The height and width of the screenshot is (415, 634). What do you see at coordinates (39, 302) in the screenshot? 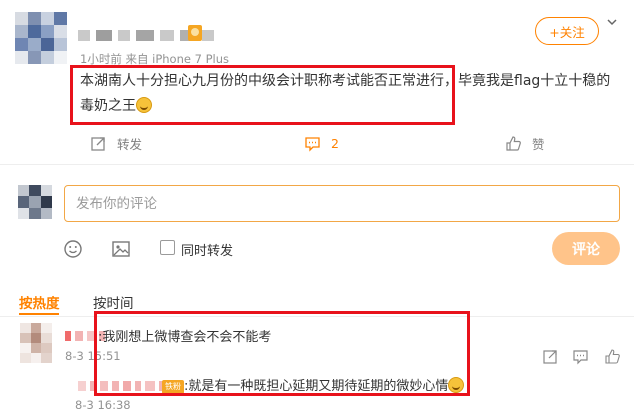
I see `tab-sort-hot: 按热度` at bounding box center [39, 302].